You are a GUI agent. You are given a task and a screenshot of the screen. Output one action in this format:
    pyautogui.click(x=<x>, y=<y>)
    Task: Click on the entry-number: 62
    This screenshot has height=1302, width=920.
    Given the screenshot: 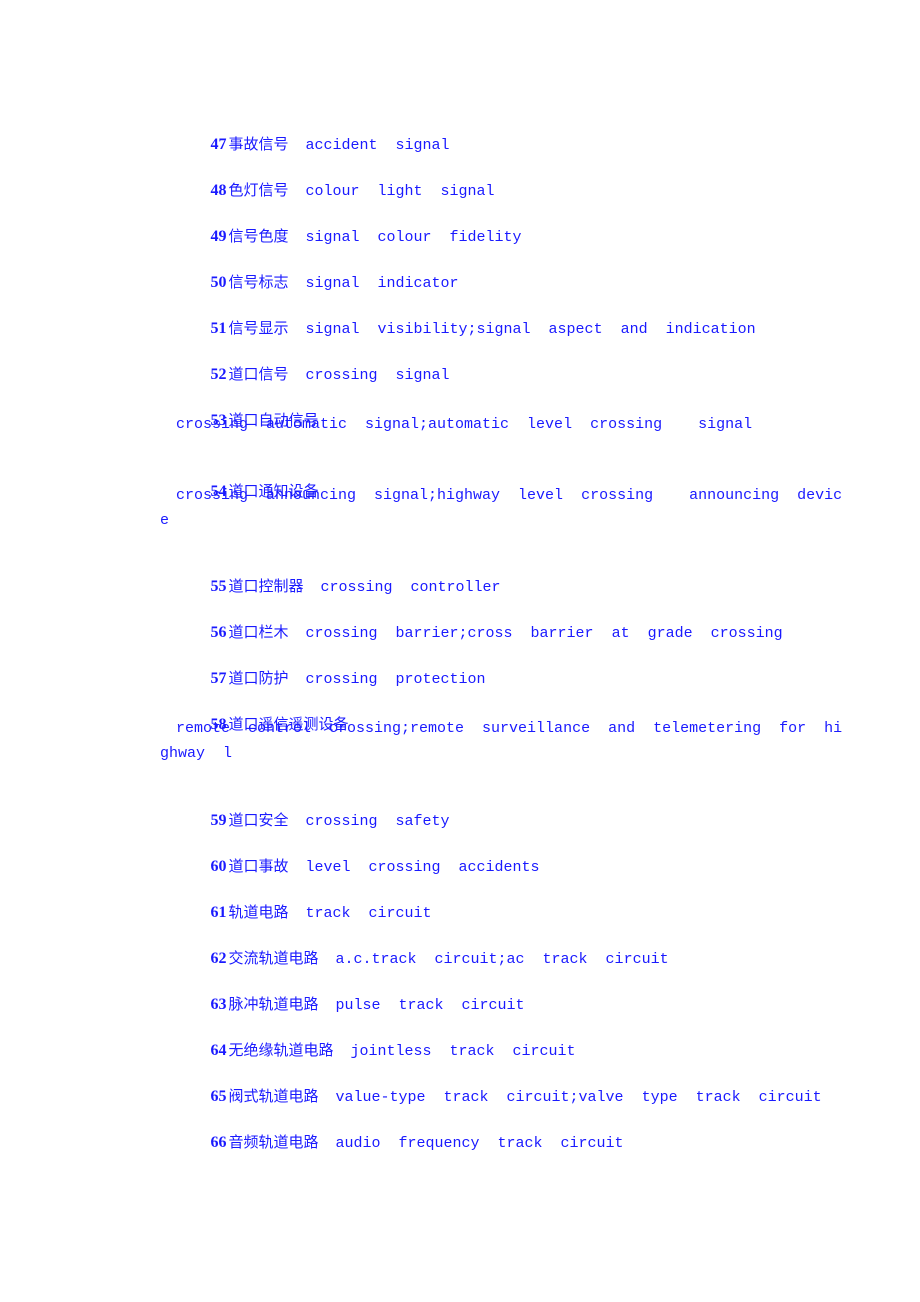 What is the action you would take?
    pyautogui.click(x=218, y=958)
    